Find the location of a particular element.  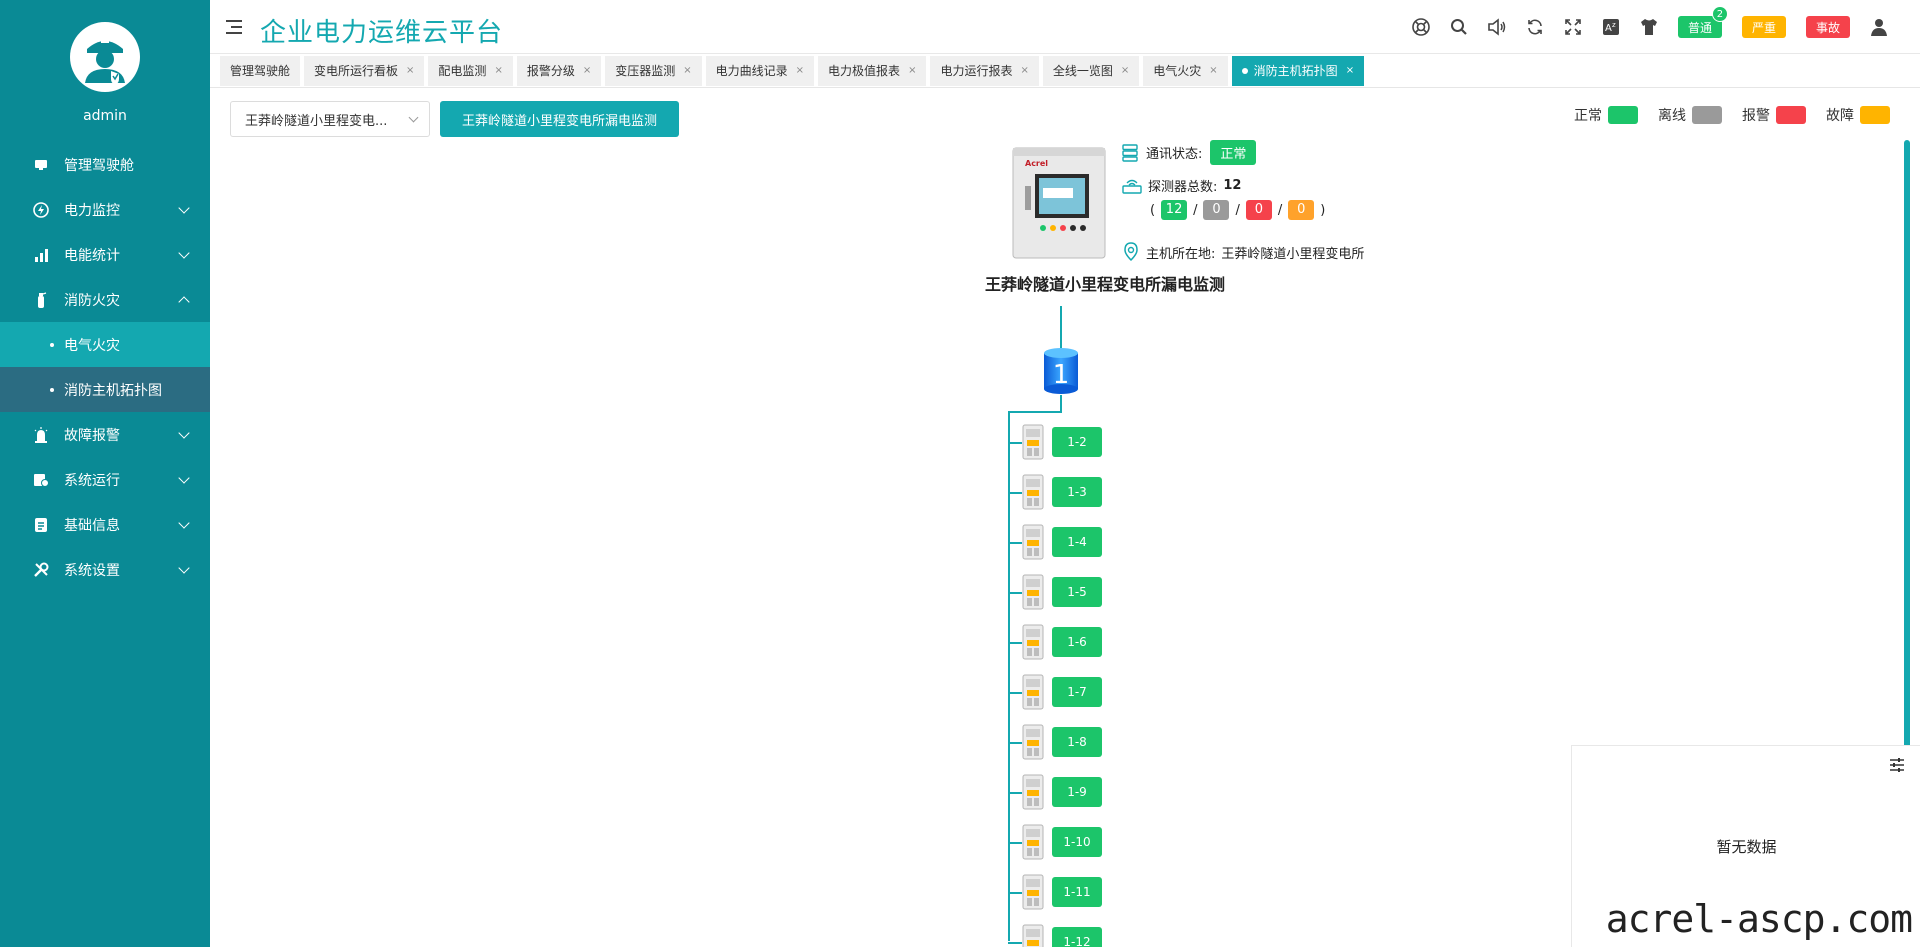

detector-node-button: 1-5 is located at coordinates (1077, 592).